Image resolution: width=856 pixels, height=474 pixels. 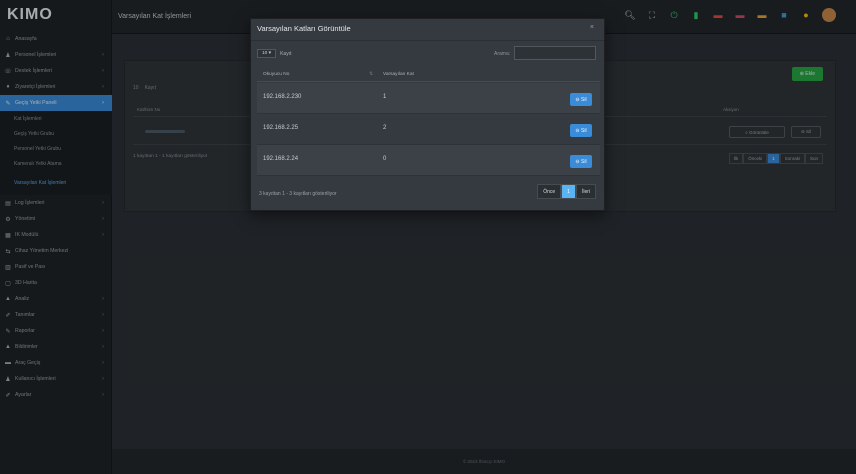 I want to click on show-count-select: 10 ▾, so click(x=267, y=53).